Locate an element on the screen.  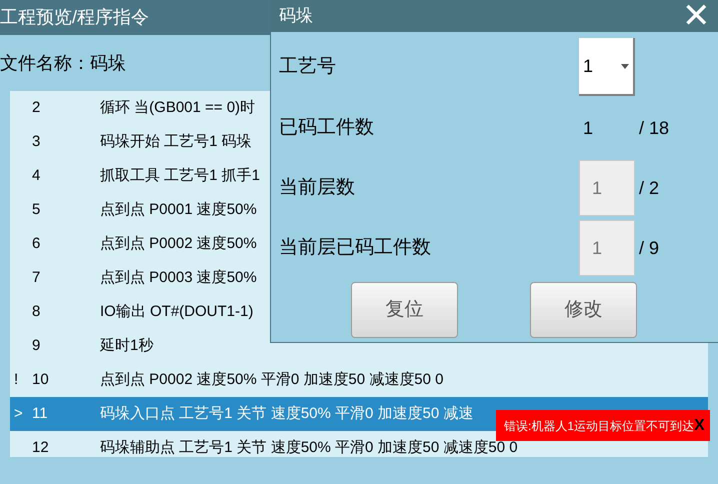
line-number: 6 is located at coordinates (37, 244).